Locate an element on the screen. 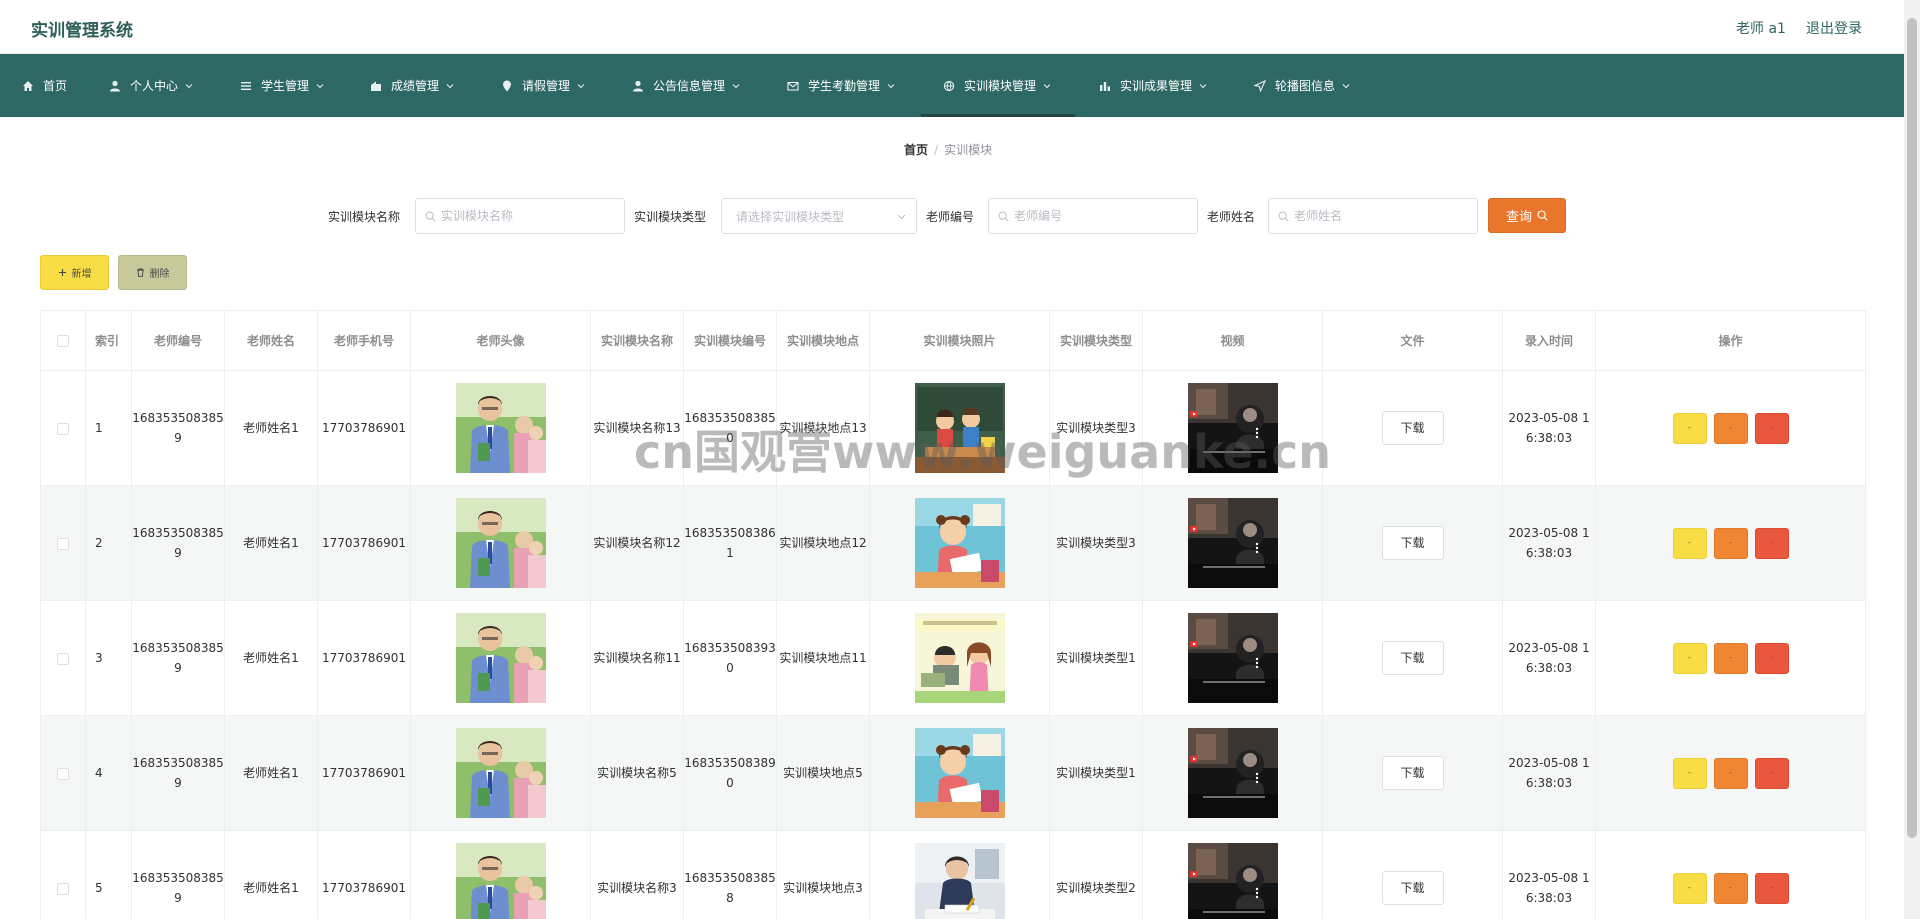 The image size is (1920, 919). column-header: 操作 is located at coordinates (1730, 340).